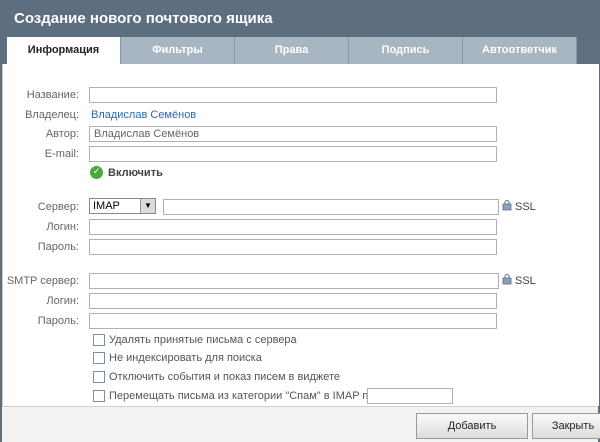 The width and height of the screenshot is (600, 442). I want to click on author-input: Владислав Семёнов, so click(293, 134).